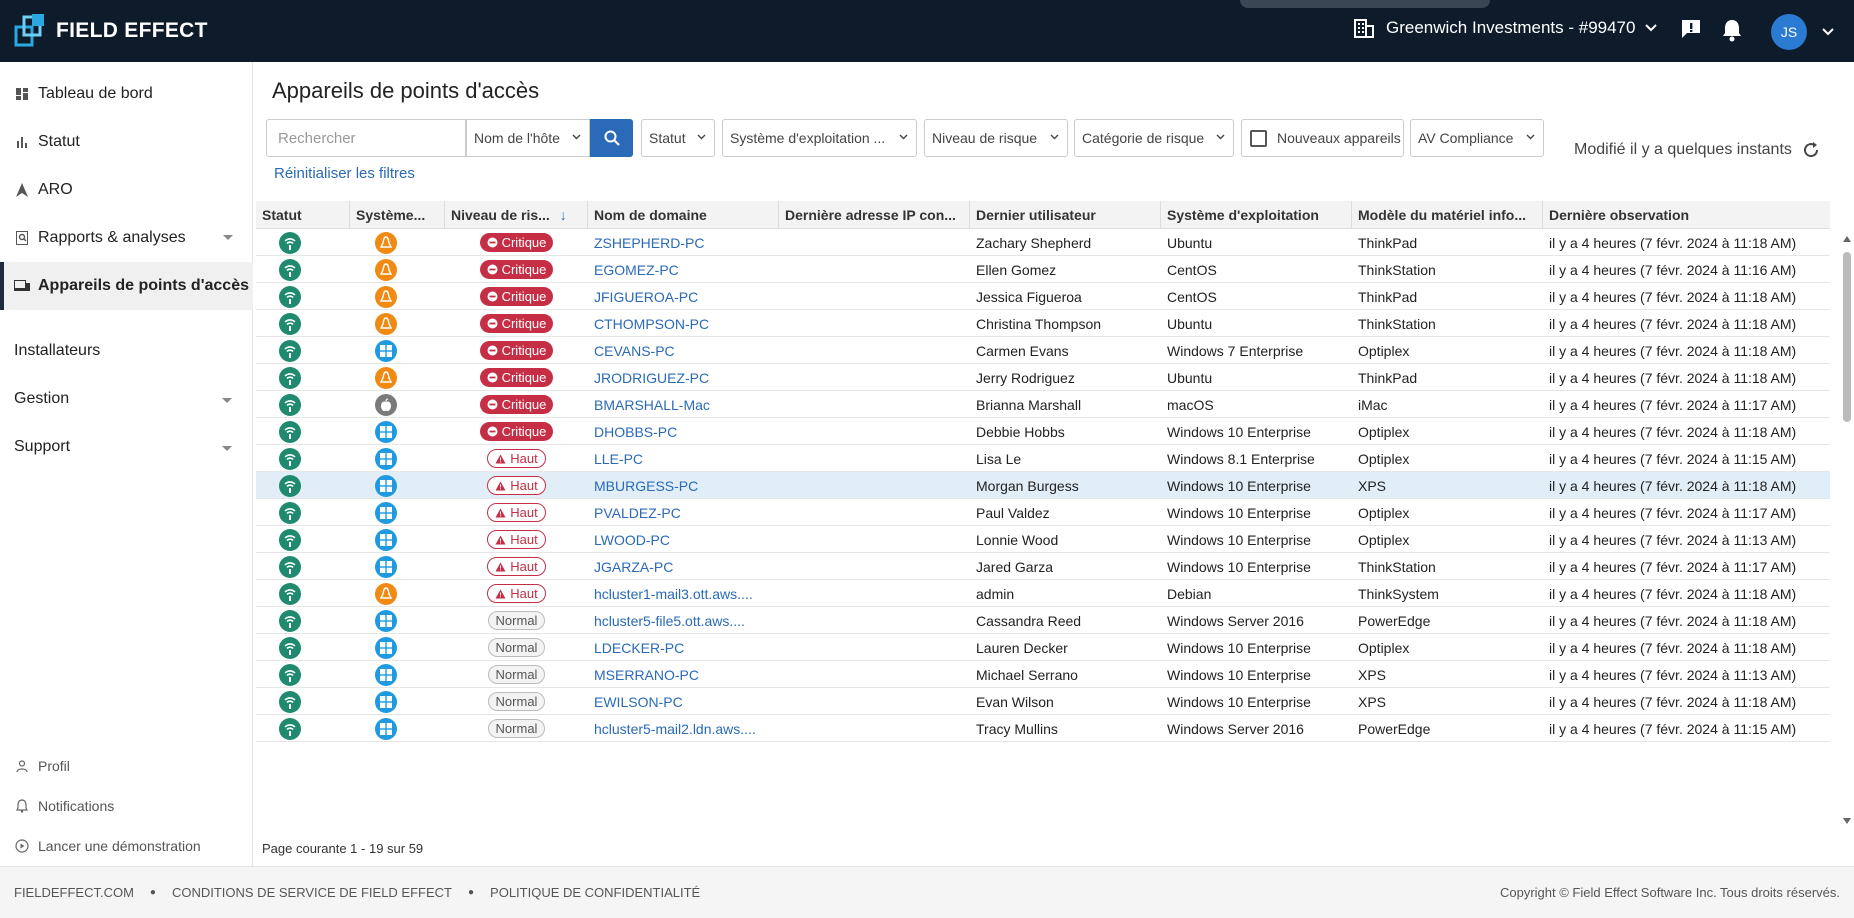  What do you see at coordinates (123, 399) in the screenshot?
I see `sidebar-item-management: Gestion` at bounding box center [123, 399].